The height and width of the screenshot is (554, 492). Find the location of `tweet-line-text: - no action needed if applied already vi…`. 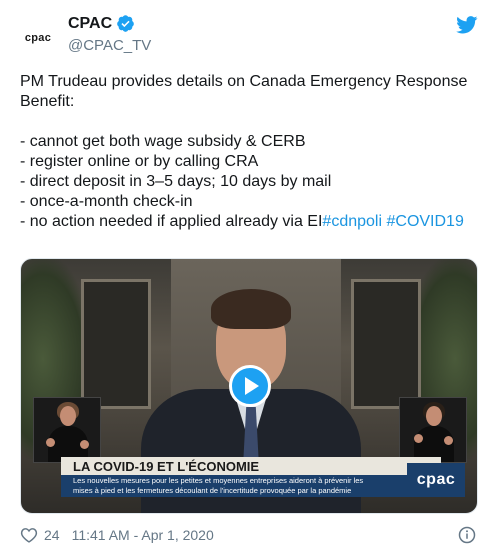

tweet-line-text: - no action needed if applied already vi… is located at coordinates (171, 221).